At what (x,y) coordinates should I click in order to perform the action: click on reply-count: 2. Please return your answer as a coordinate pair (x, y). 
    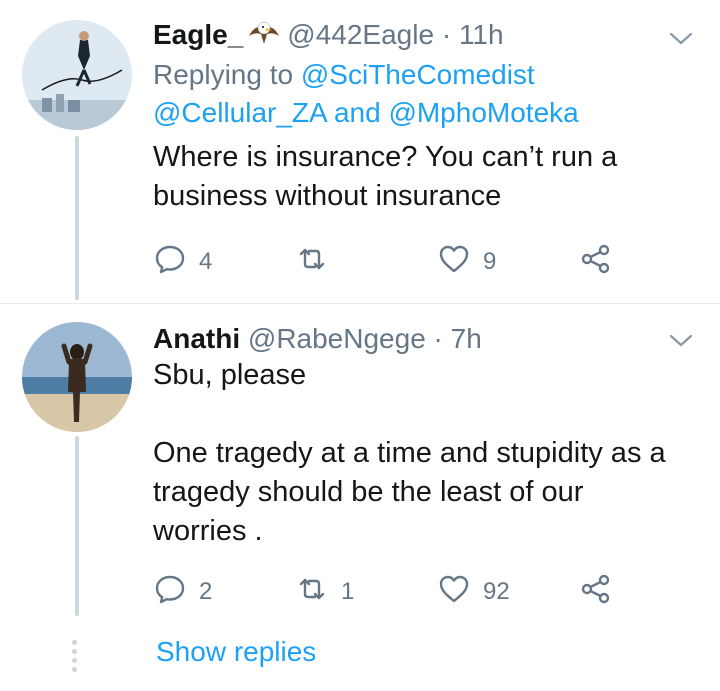
    Looking at the image, I should click on (206, 591).